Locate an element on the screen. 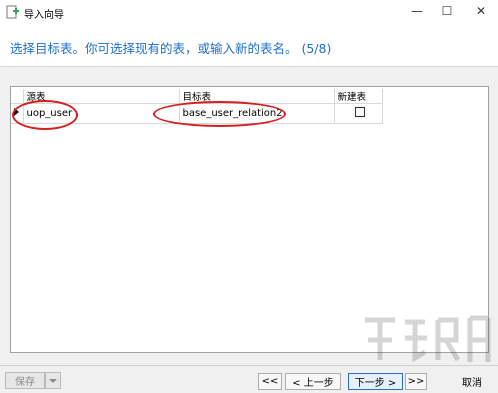 The height and width of the screenshot is (393, 498). new-table-cell is located at coordinates (358, 113).